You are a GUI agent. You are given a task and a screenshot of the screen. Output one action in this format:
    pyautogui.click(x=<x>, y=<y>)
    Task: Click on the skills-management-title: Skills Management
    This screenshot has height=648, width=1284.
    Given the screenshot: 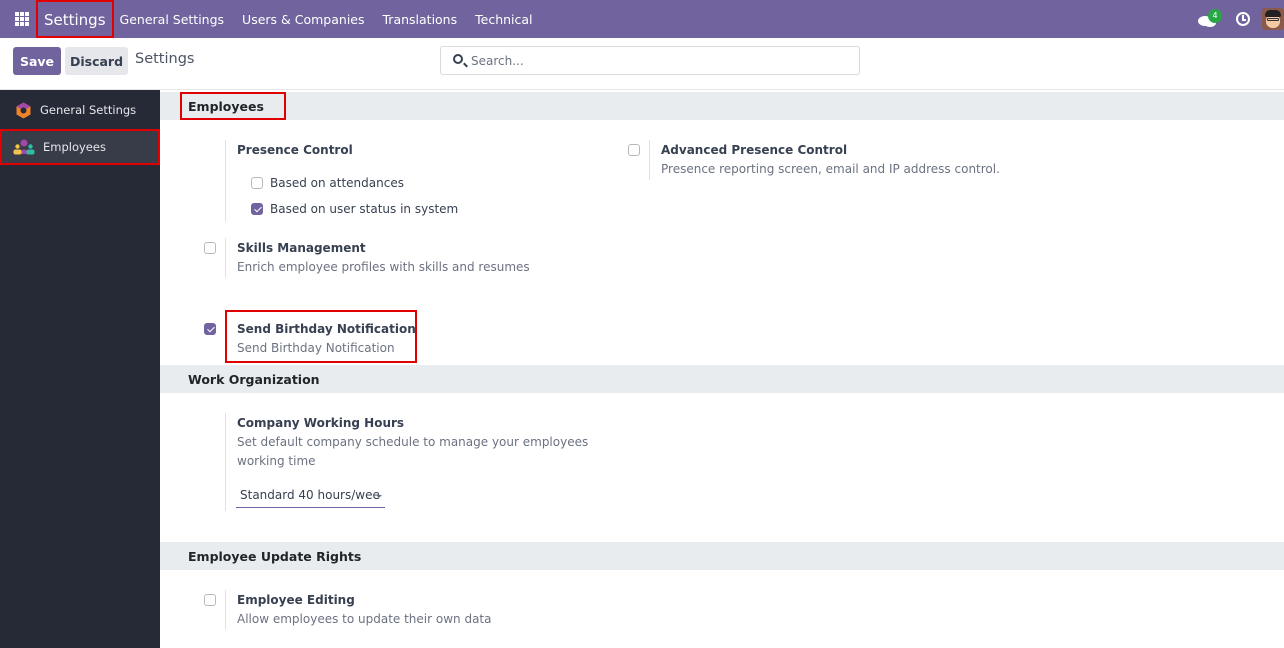 What is the action you would take?
    pyautogui.click(x=301, y=248)
    